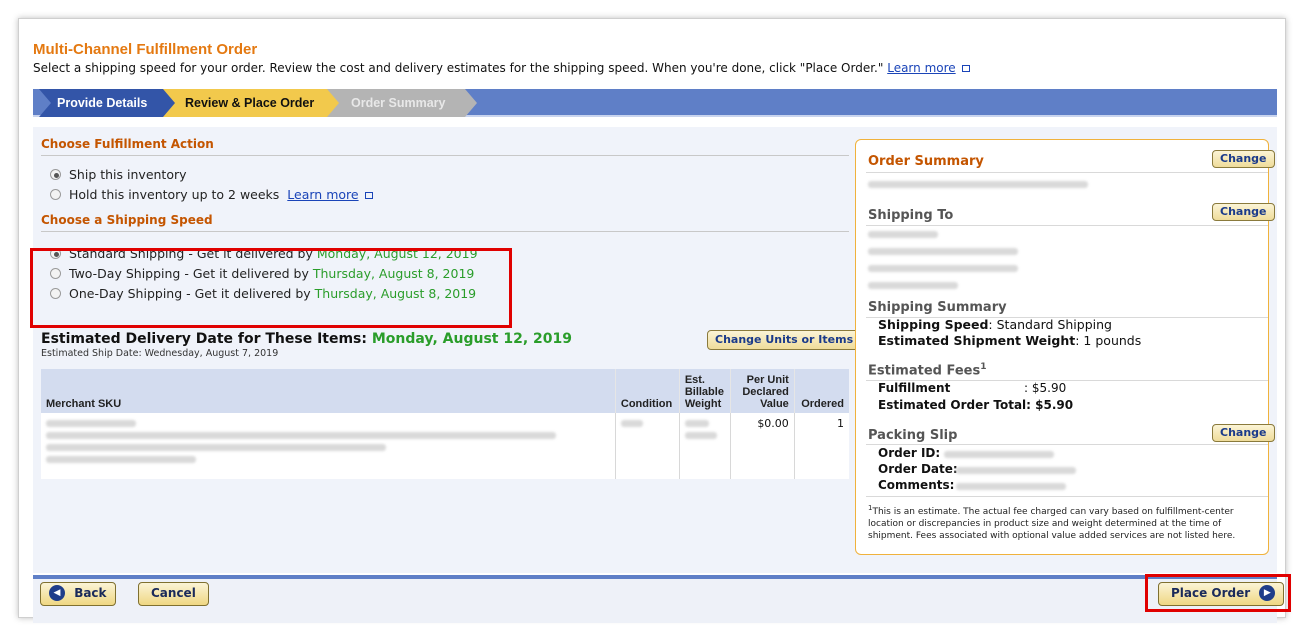 The width and height of the screenshot is (1316, 636). I want to click on step-provide-details: Provide Details, so click(109, 103).